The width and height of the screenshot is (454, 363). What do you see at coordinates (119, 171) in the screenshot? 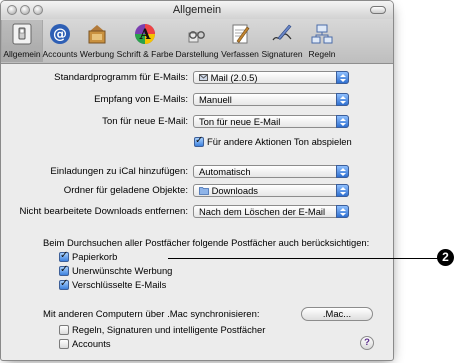
I see `ical-label: Einladungen zu iCal hinzufügen:` at bounding box center [119, 171].